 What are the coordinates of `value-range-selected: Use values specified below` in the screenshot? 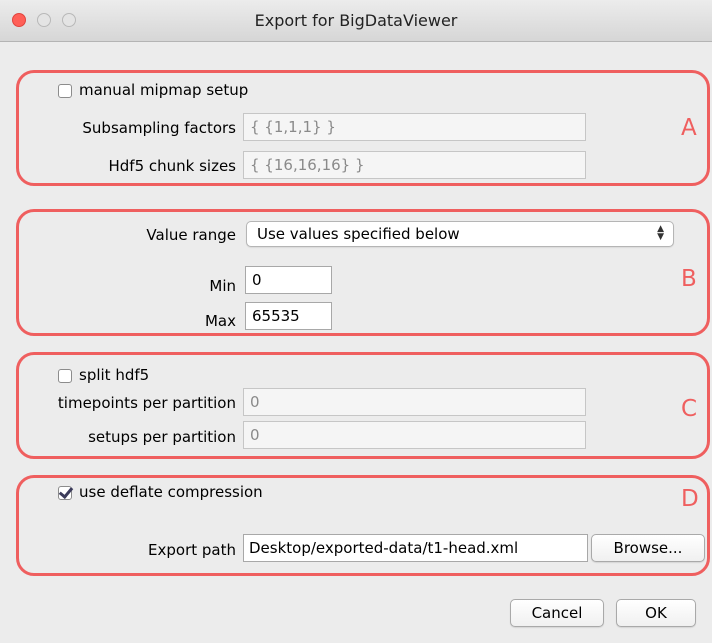 It's located at (358, 234).